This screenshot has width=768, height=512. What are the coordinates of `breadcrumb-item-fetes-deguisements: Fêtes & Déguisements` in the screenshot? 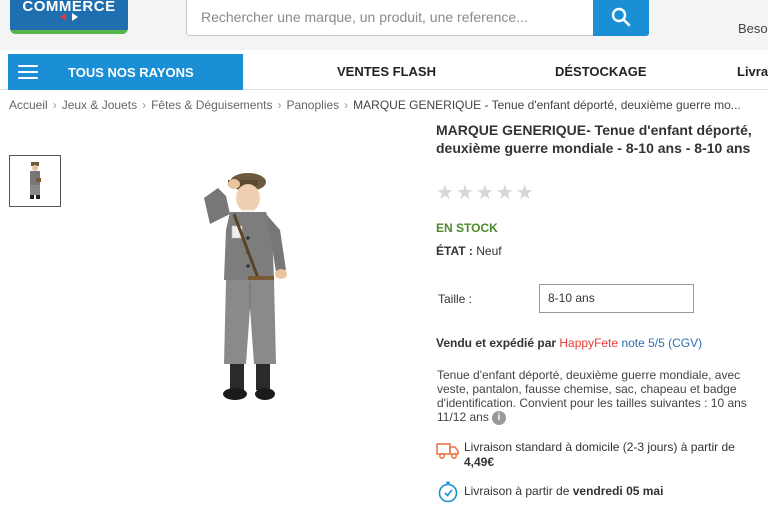 It's located at (211, 105).